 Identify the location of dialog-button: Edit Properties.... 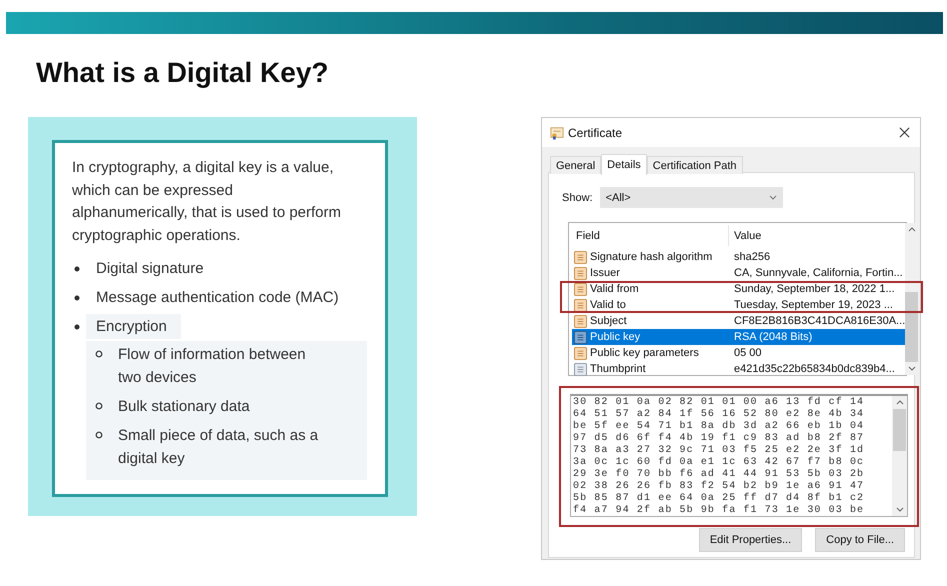
(750, 540).